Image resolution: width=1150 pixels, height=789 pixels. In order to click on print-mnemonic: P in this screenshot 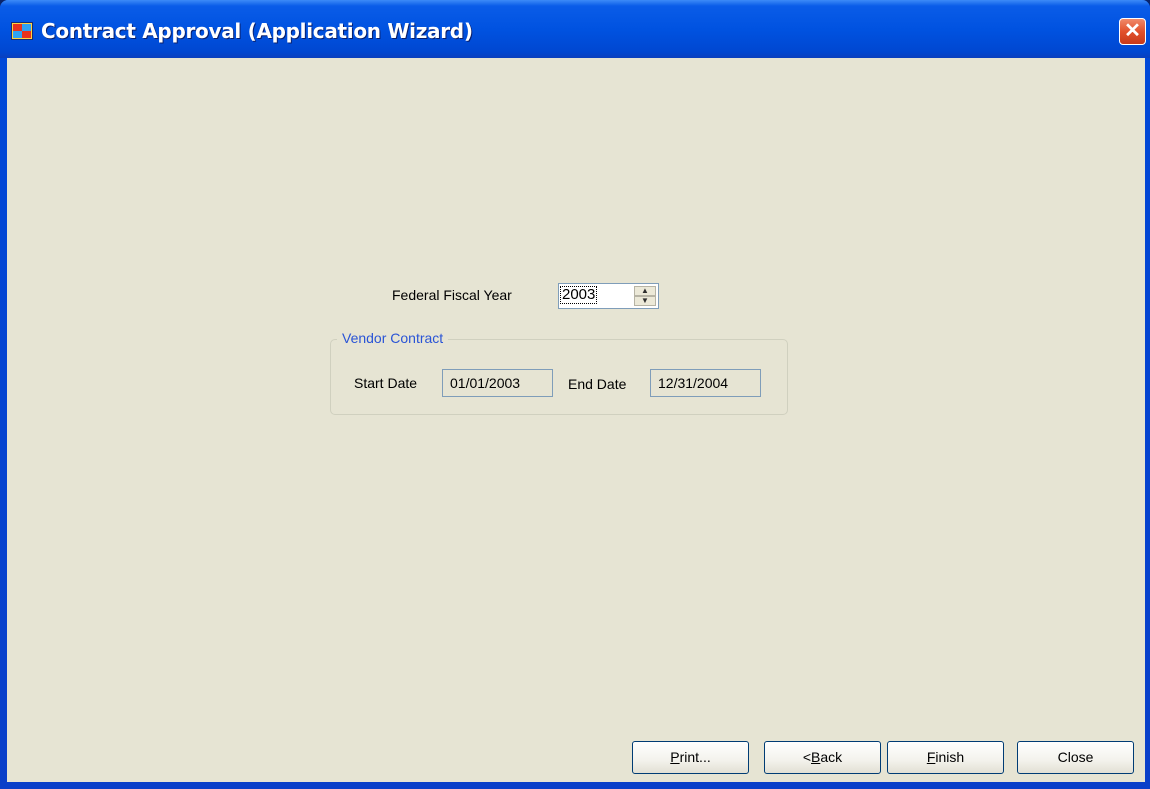, I will do `click(675, 757)`.